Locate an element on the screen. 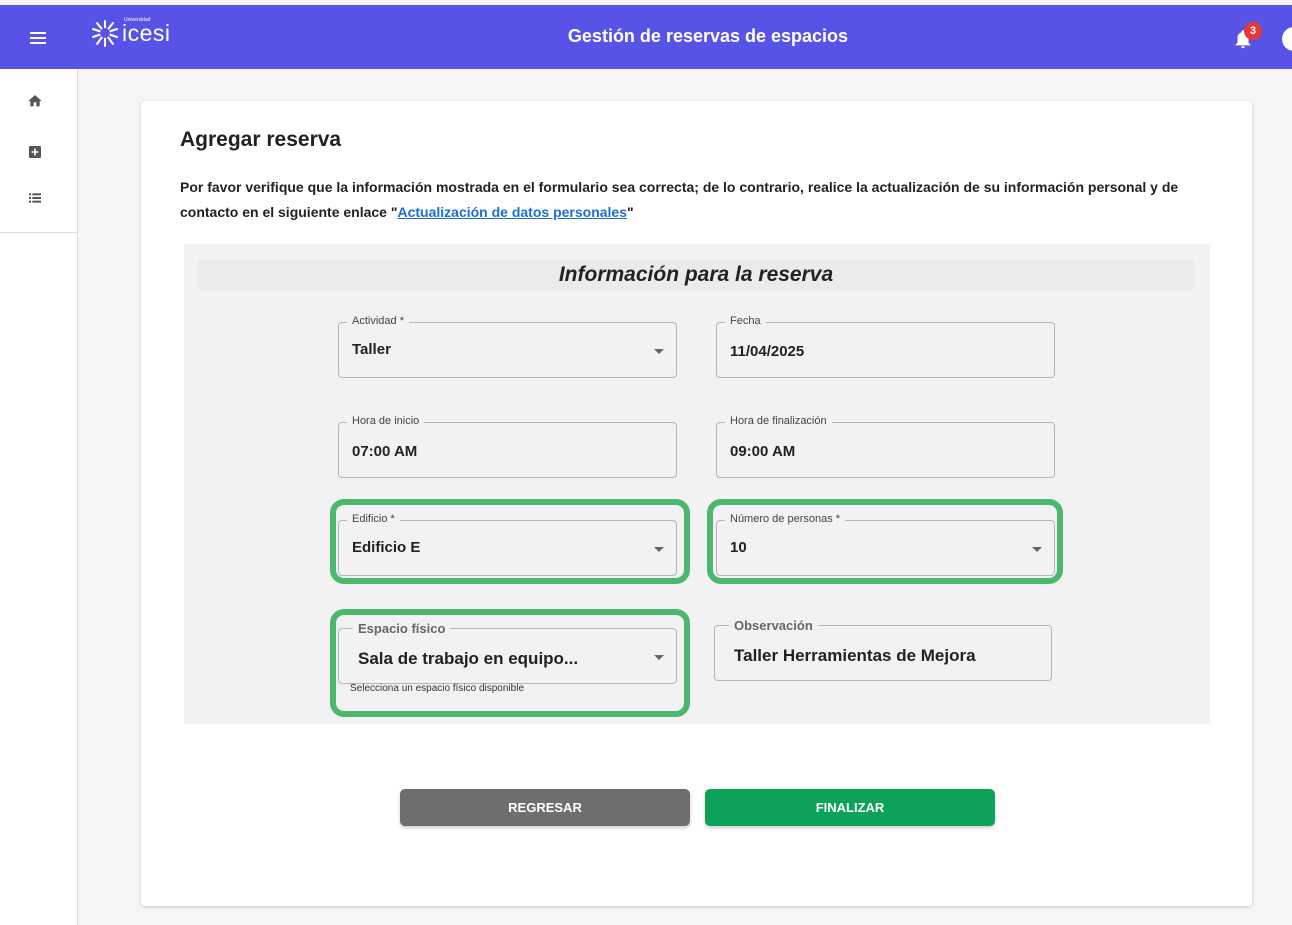 Image resolution: width=1292 pixels, height=925 pixels. section-title: Información para la reserva is located at coordinates (696, 275).